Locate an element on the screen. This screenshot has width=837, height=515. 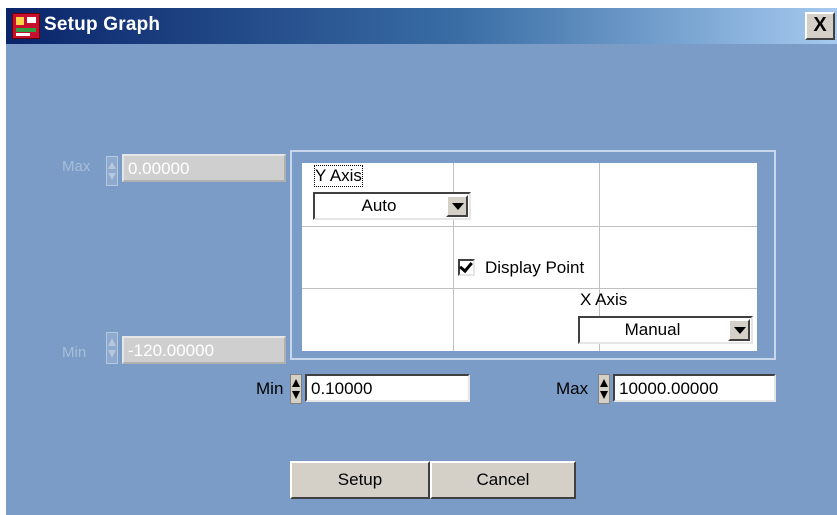
y-min-field: -120.00000 is located at coordinates (204, 350).